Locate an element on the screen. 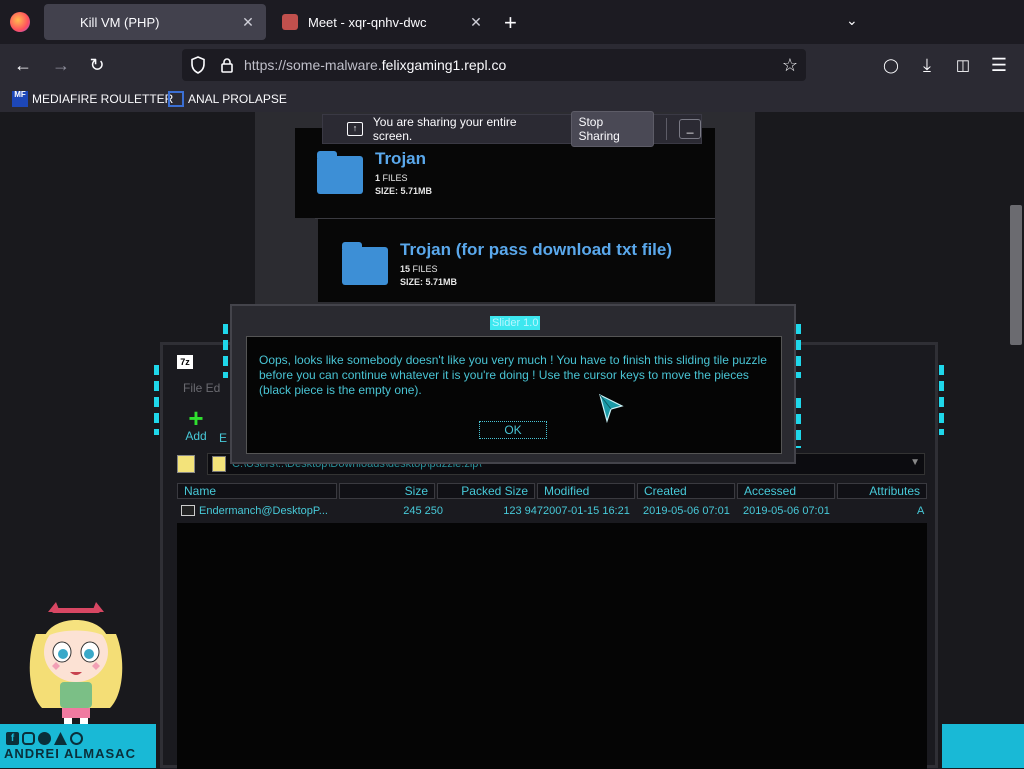 The height and width of the screenshot is (769, 1024). bookmark-frame-icon is located at coordinates (176, 99).